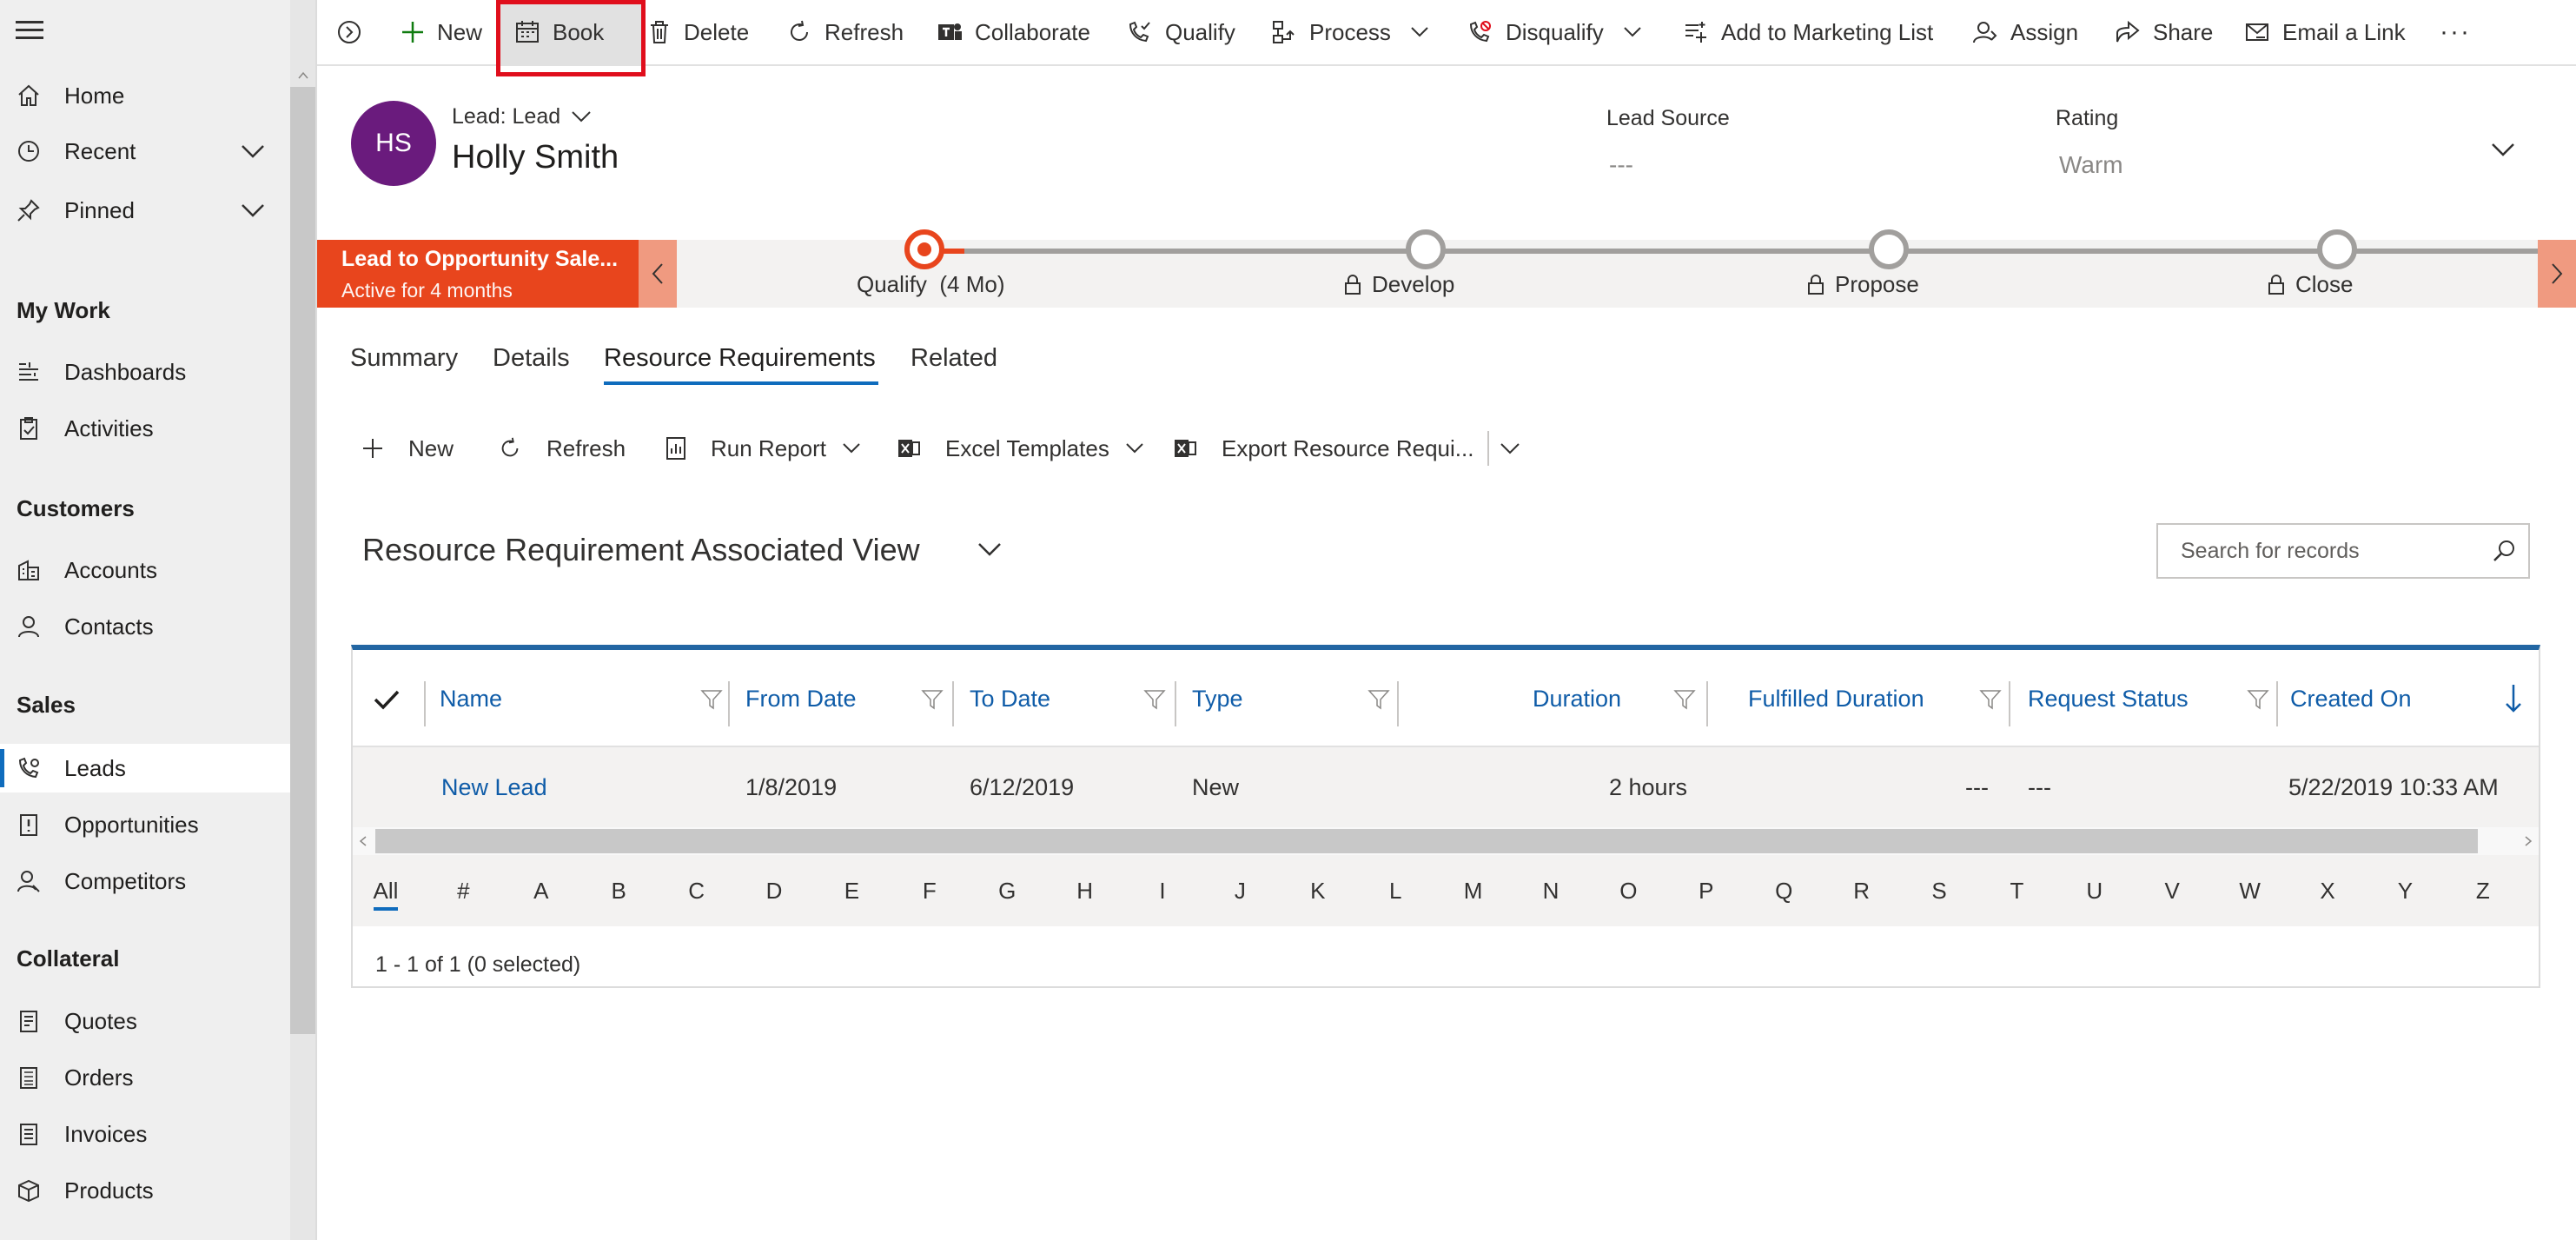 This screenshot has width=2576, height=1240. Describe the element at coordinates (1318, 890) in the screenshot. I see `alphabet-filter-k: K` at that location.